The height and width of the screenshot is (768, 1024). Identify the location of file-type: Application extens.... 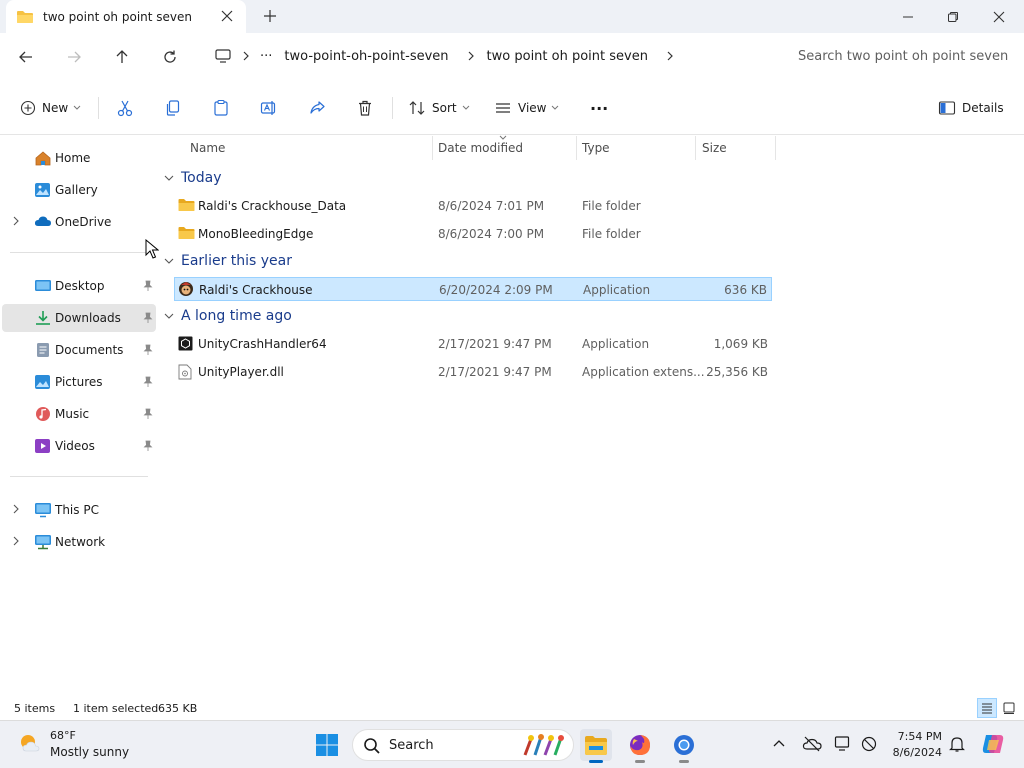
(643, 372).